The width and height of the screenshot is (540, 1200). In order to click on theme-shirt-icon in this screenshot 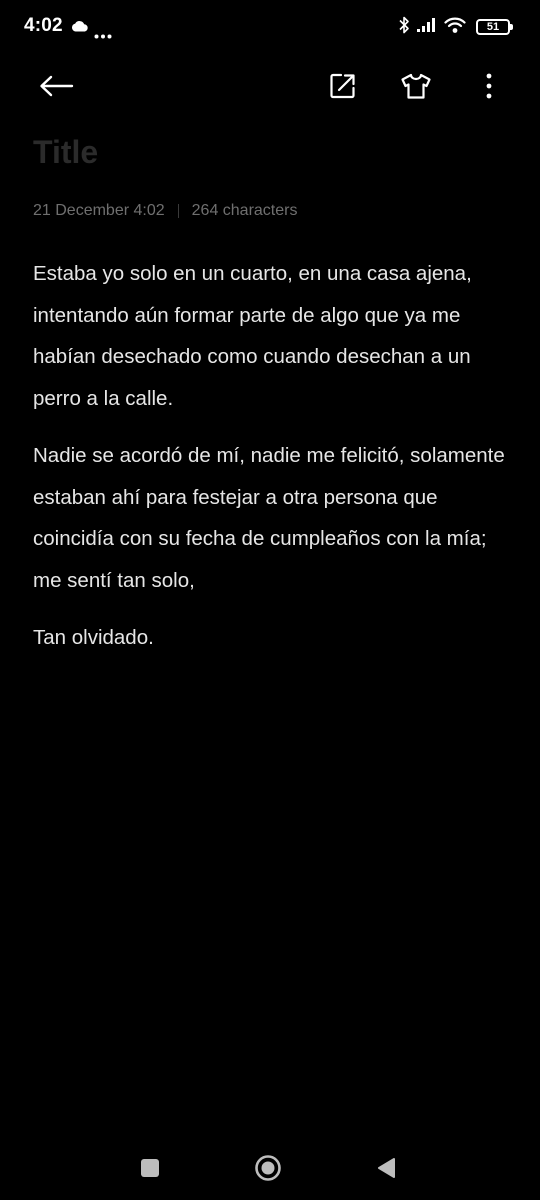, I will do `click(416, 86)`.